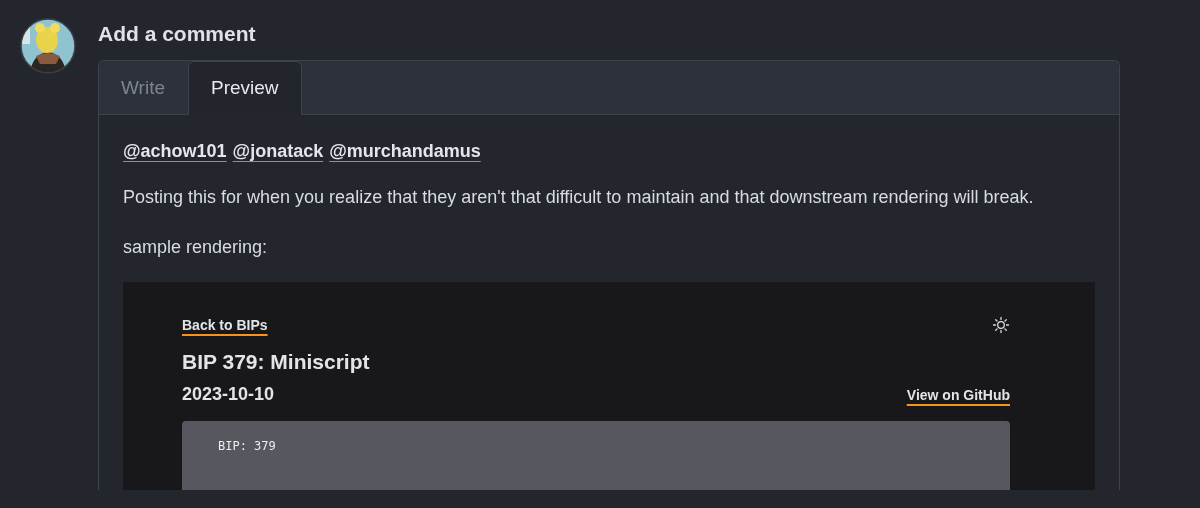 This screenshot has height=508, width=1200. Describe the element at coordinates (225, 325) in the screenshot. I see `back-link: Back to BIPs` at that location.